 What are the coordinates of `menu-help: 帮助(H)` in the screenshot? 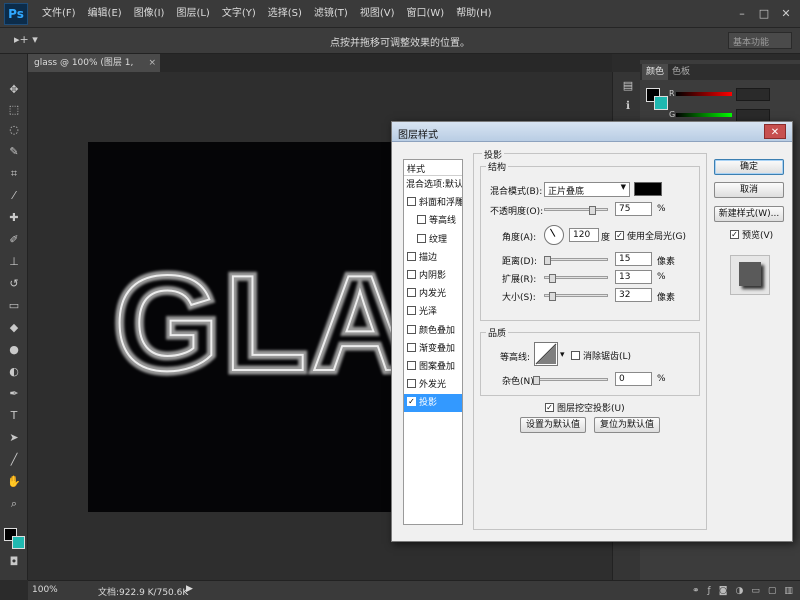 It's located at (473, 14).